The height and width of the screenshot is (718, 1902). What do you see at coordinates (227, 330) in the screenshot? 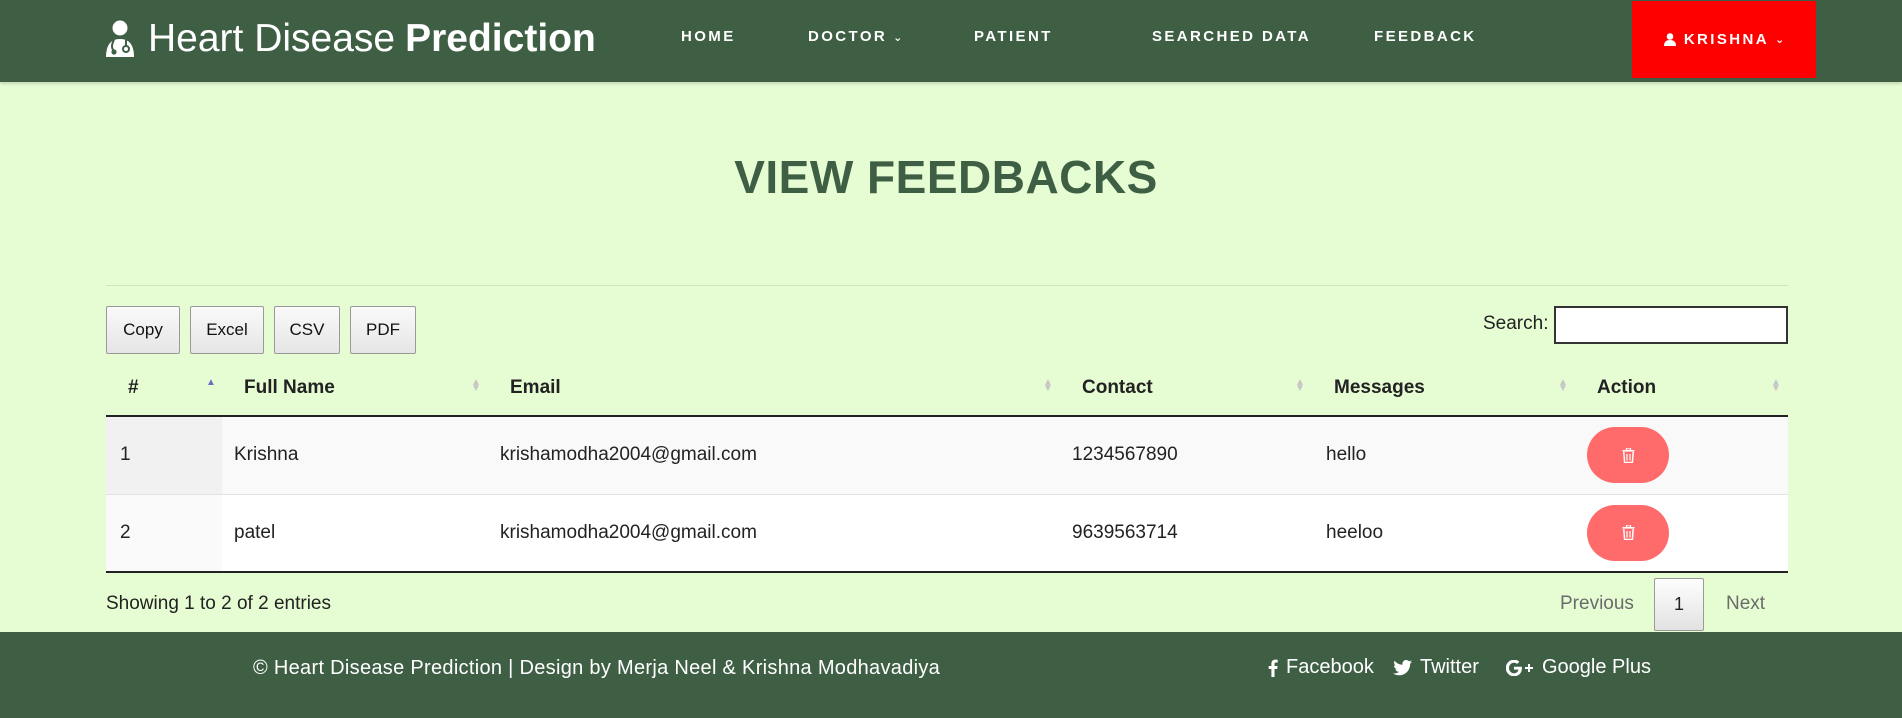
I see `excel-button: Excel` at bounding box center [227, 330].